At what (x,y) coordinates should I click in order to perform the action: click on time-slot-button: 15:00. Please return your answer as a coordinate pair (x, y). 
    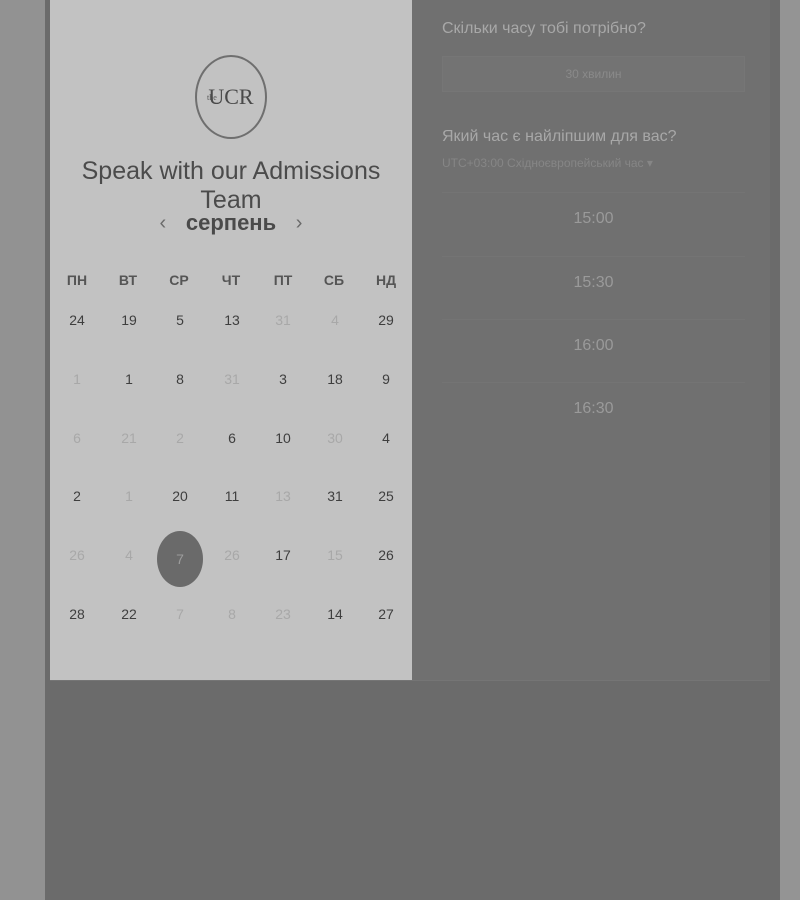
    Looking at the image, I should click on (593, 218).